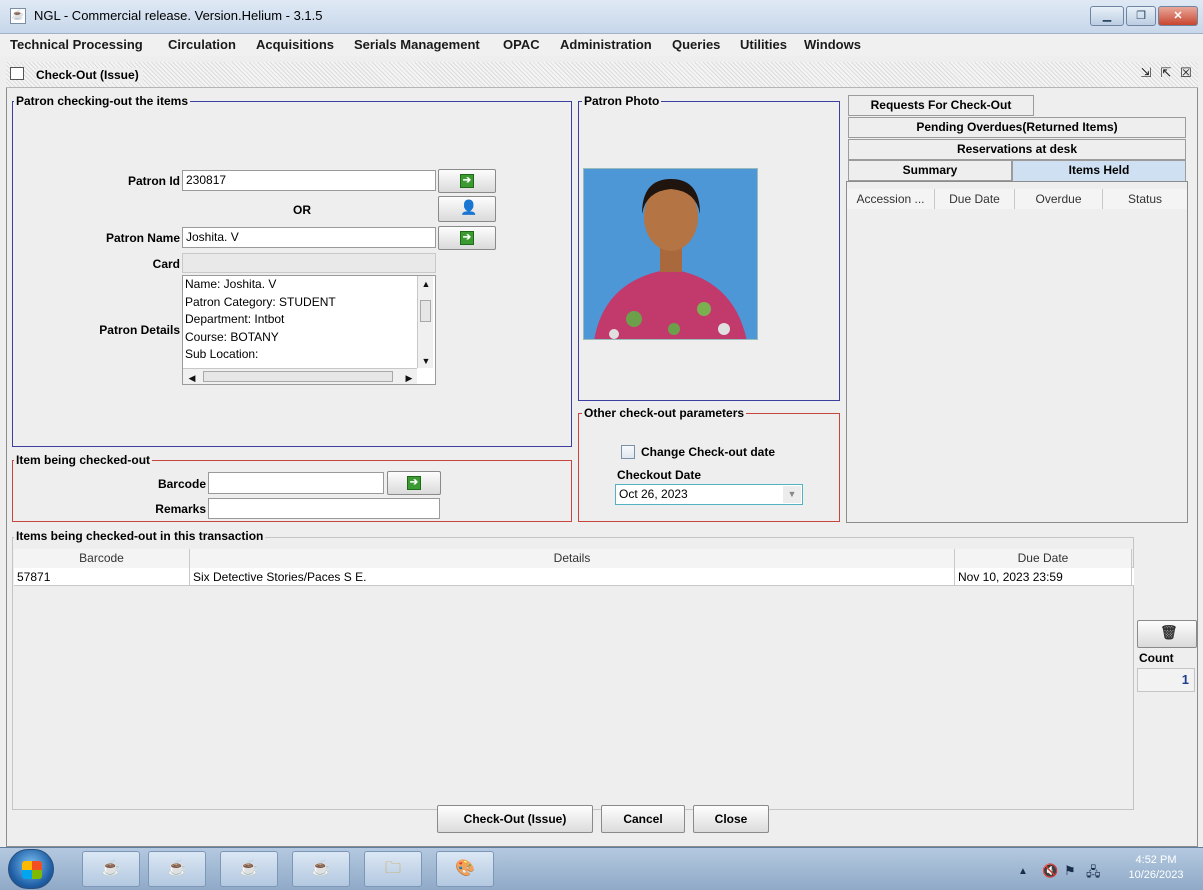 This screenshot has height=890, width=1203. I want to click on scroll-right-icon: ▶, so click(409, 379).